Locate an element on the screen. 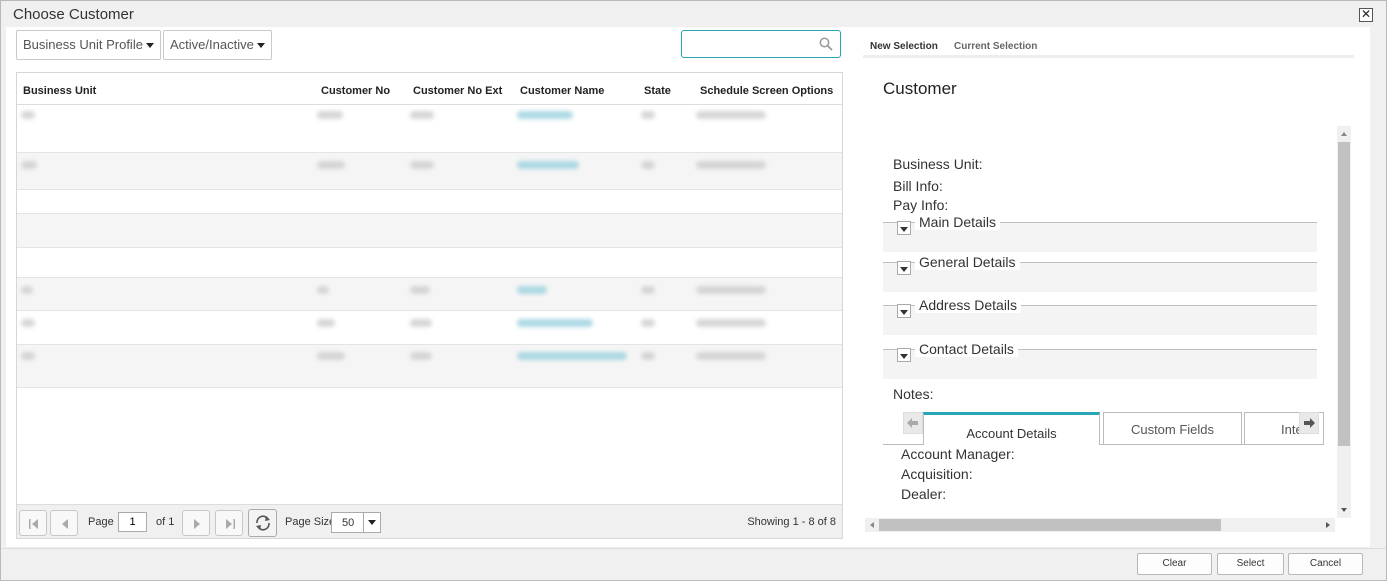 Image resolution: width=1387 pixels, height=581 pixels. grid-pager: Page of 1 Page Size is located at coordinates (429, 521).